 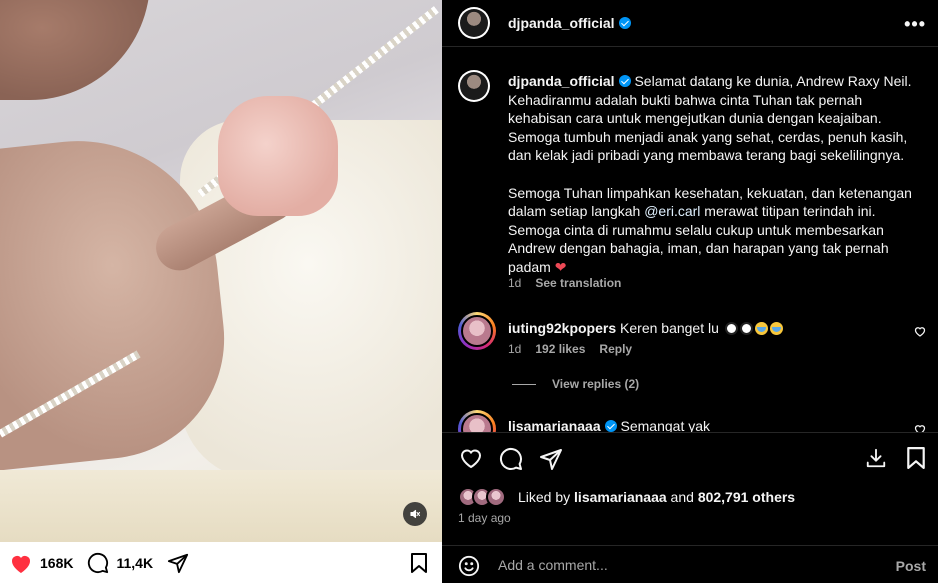 I want to click on liked-by-user: lisamarianaaa, so click(x=620, y=497).